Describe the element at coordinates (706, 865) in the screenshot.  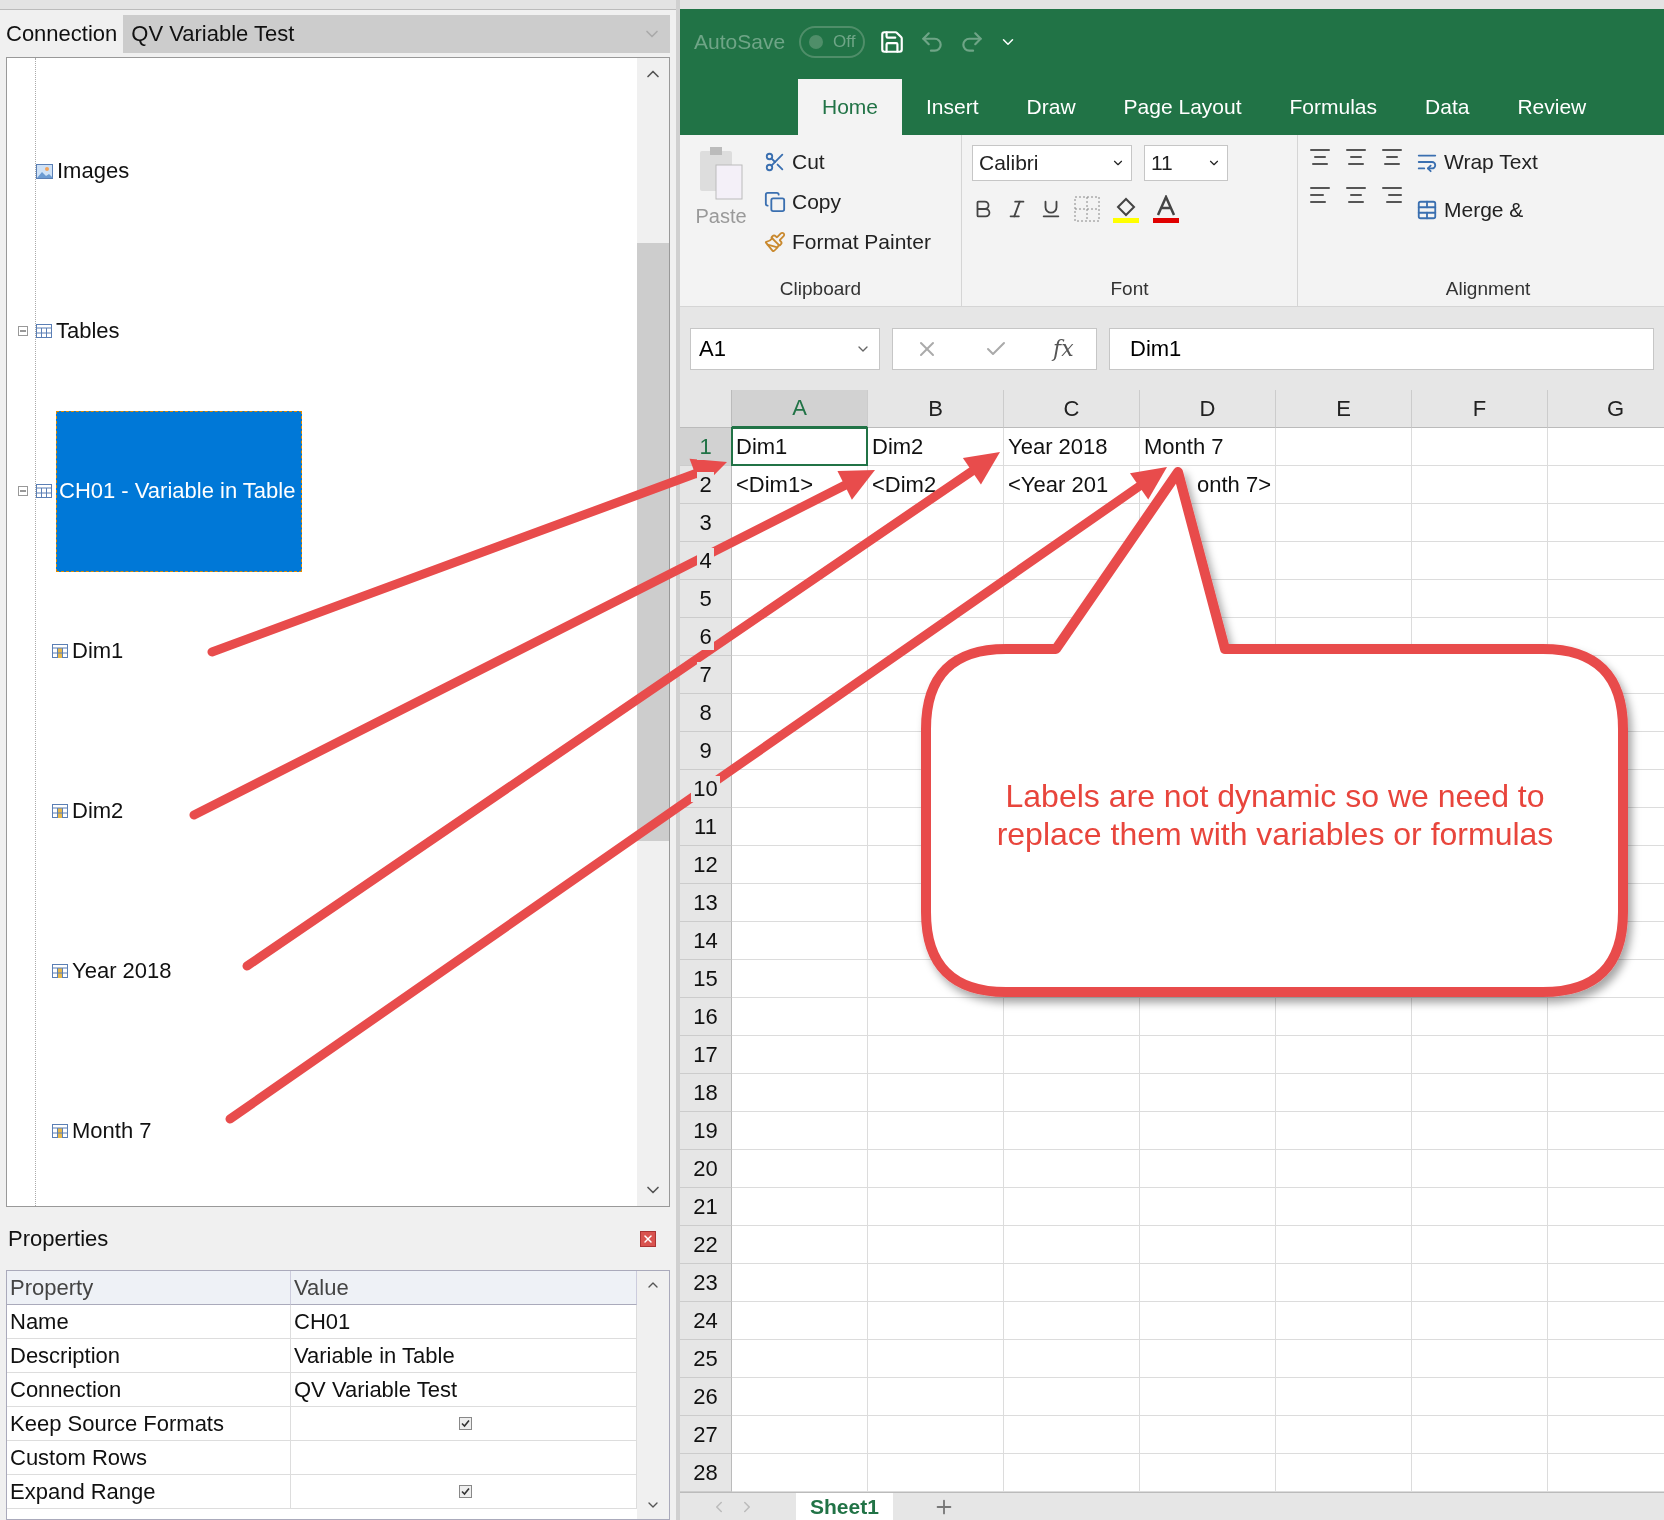
I see `row-header: 12` at that location.